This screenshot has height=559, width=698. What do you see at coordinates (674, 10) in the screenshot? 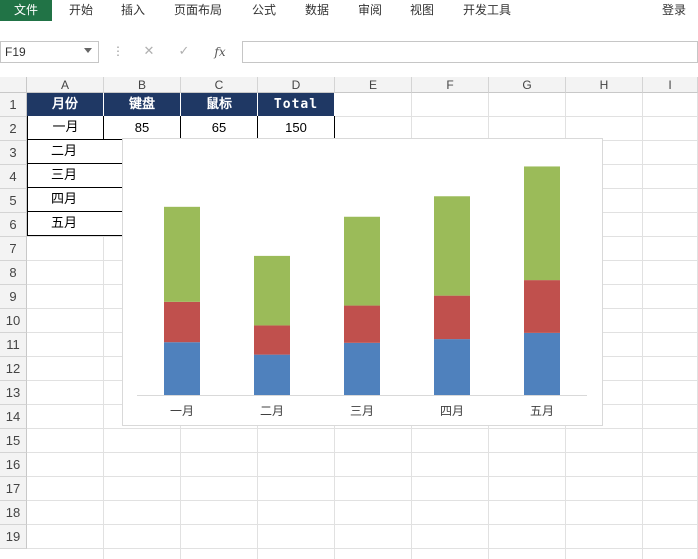
I see `login-link: 登录` at bounding box center [674, 10].